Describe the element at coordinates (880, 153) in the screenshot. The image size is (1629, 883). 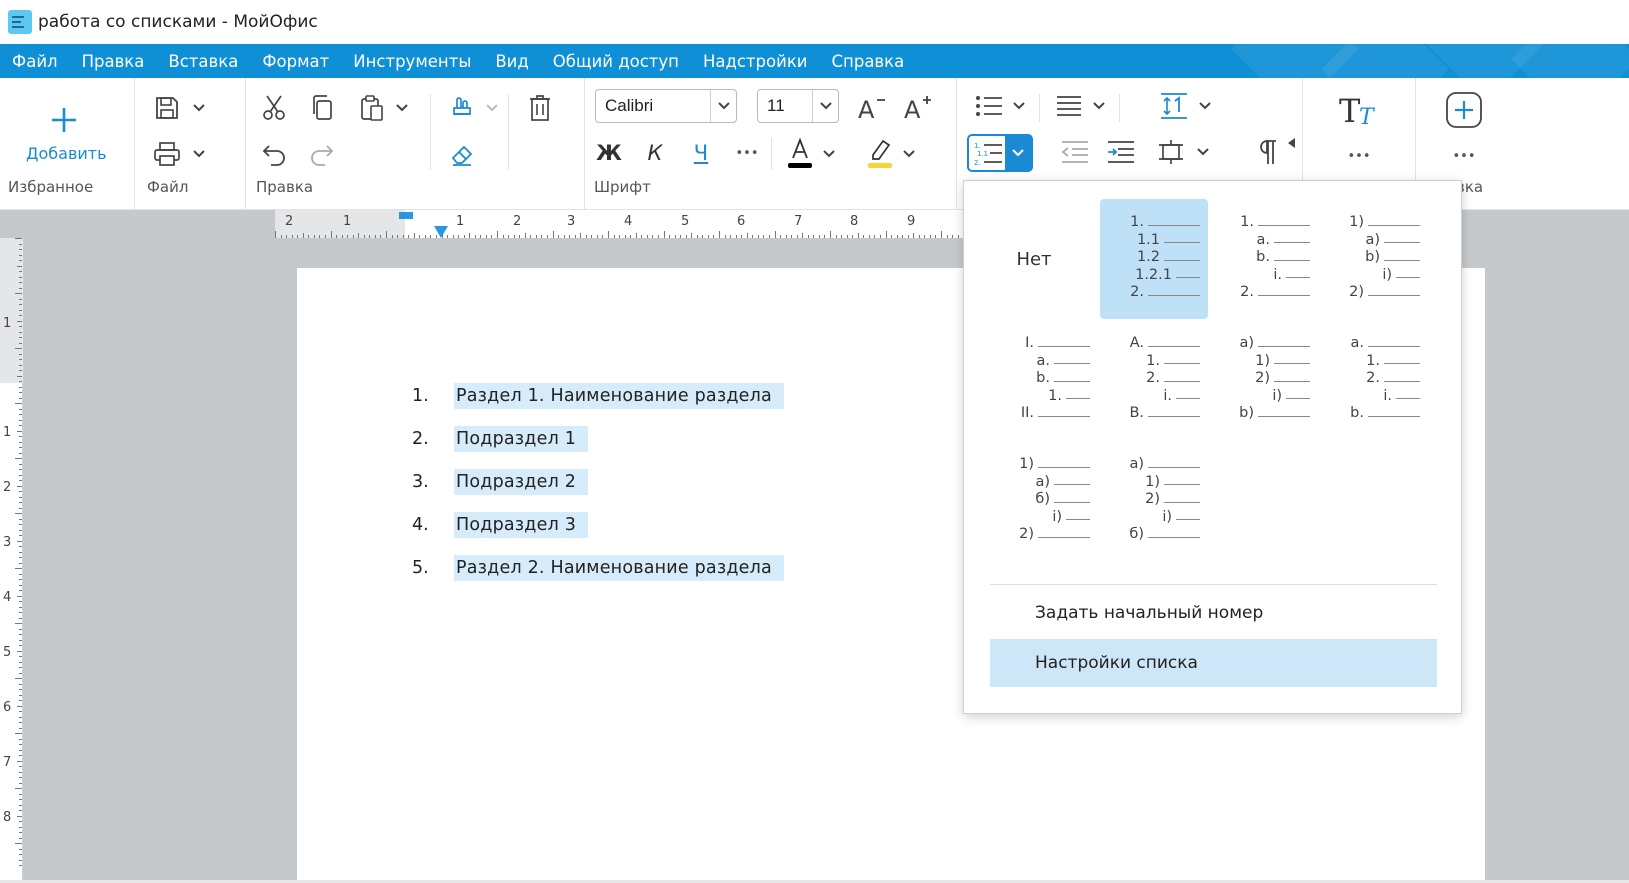
I see `highlight-color-button` at that location.